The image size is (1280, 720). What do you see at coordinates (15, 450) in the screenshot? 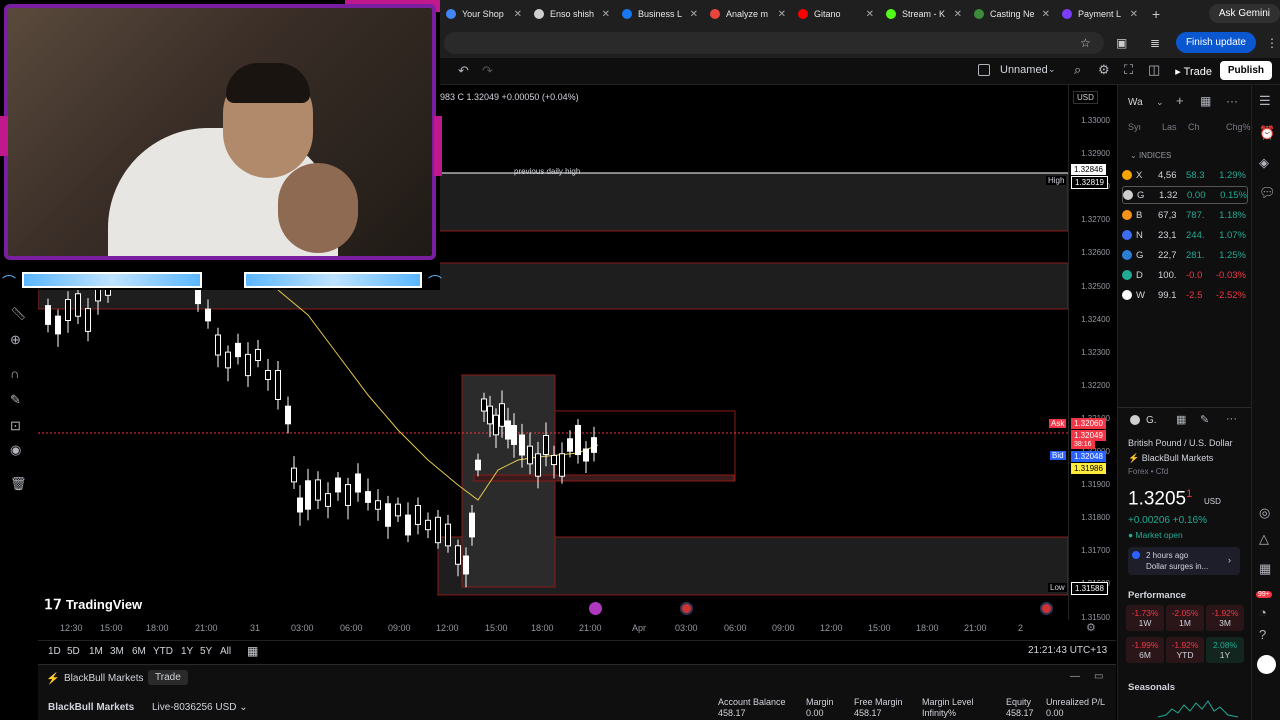
I see `eye-icon: ◉` at bounding box center [15, 450].